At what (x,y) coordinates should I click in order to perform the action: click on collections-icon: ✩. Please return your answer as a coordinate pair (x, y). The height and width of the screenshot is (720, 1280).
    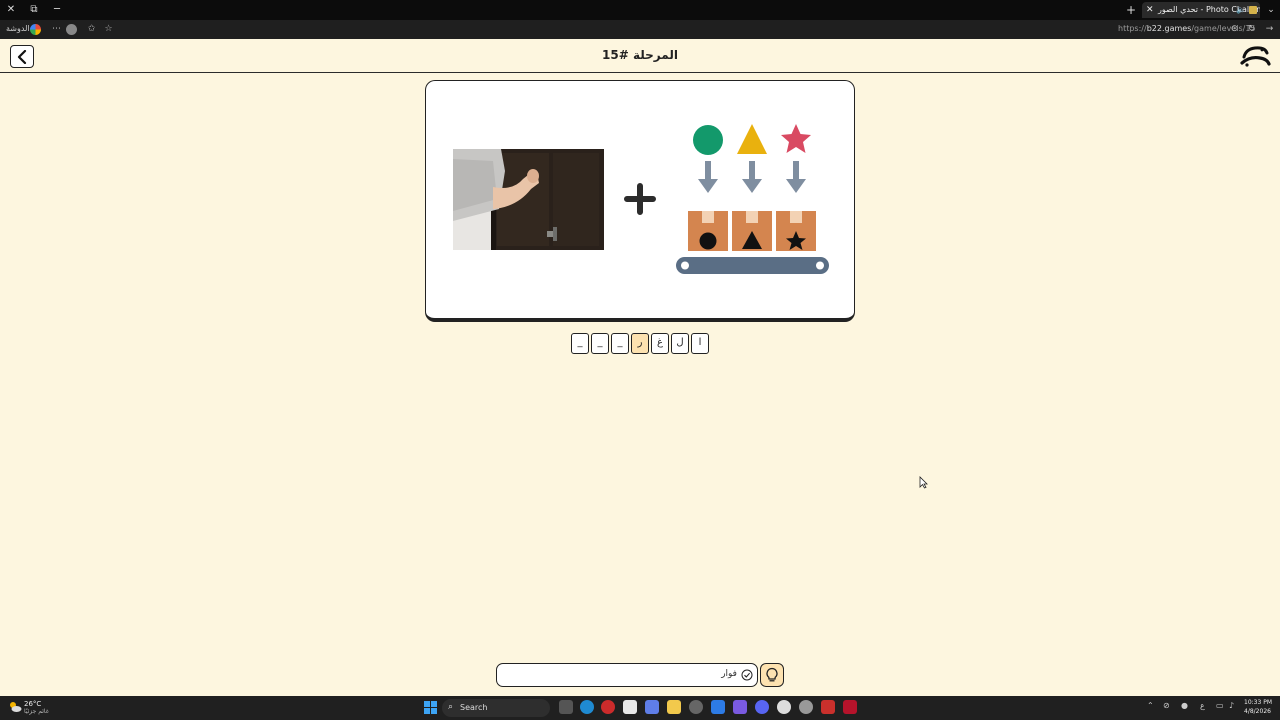
    Looking at the image, I should click on (91, 29).